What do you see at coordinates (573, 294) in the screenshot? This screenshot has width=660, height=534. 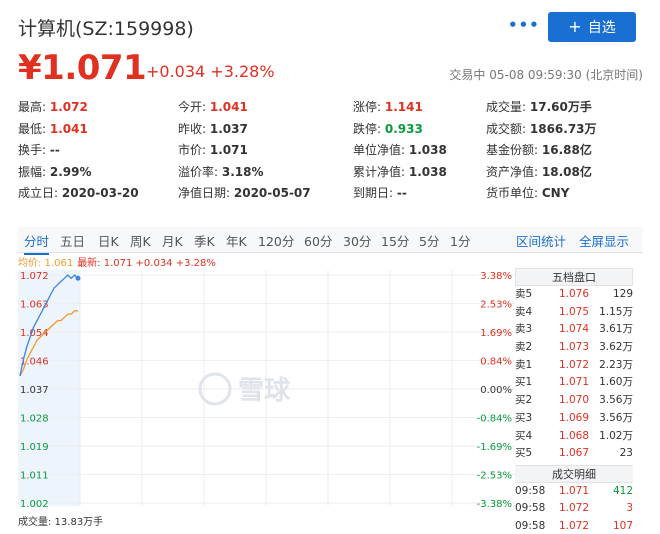 I see `order-price: 1.076` at bounding box center [573, 294].